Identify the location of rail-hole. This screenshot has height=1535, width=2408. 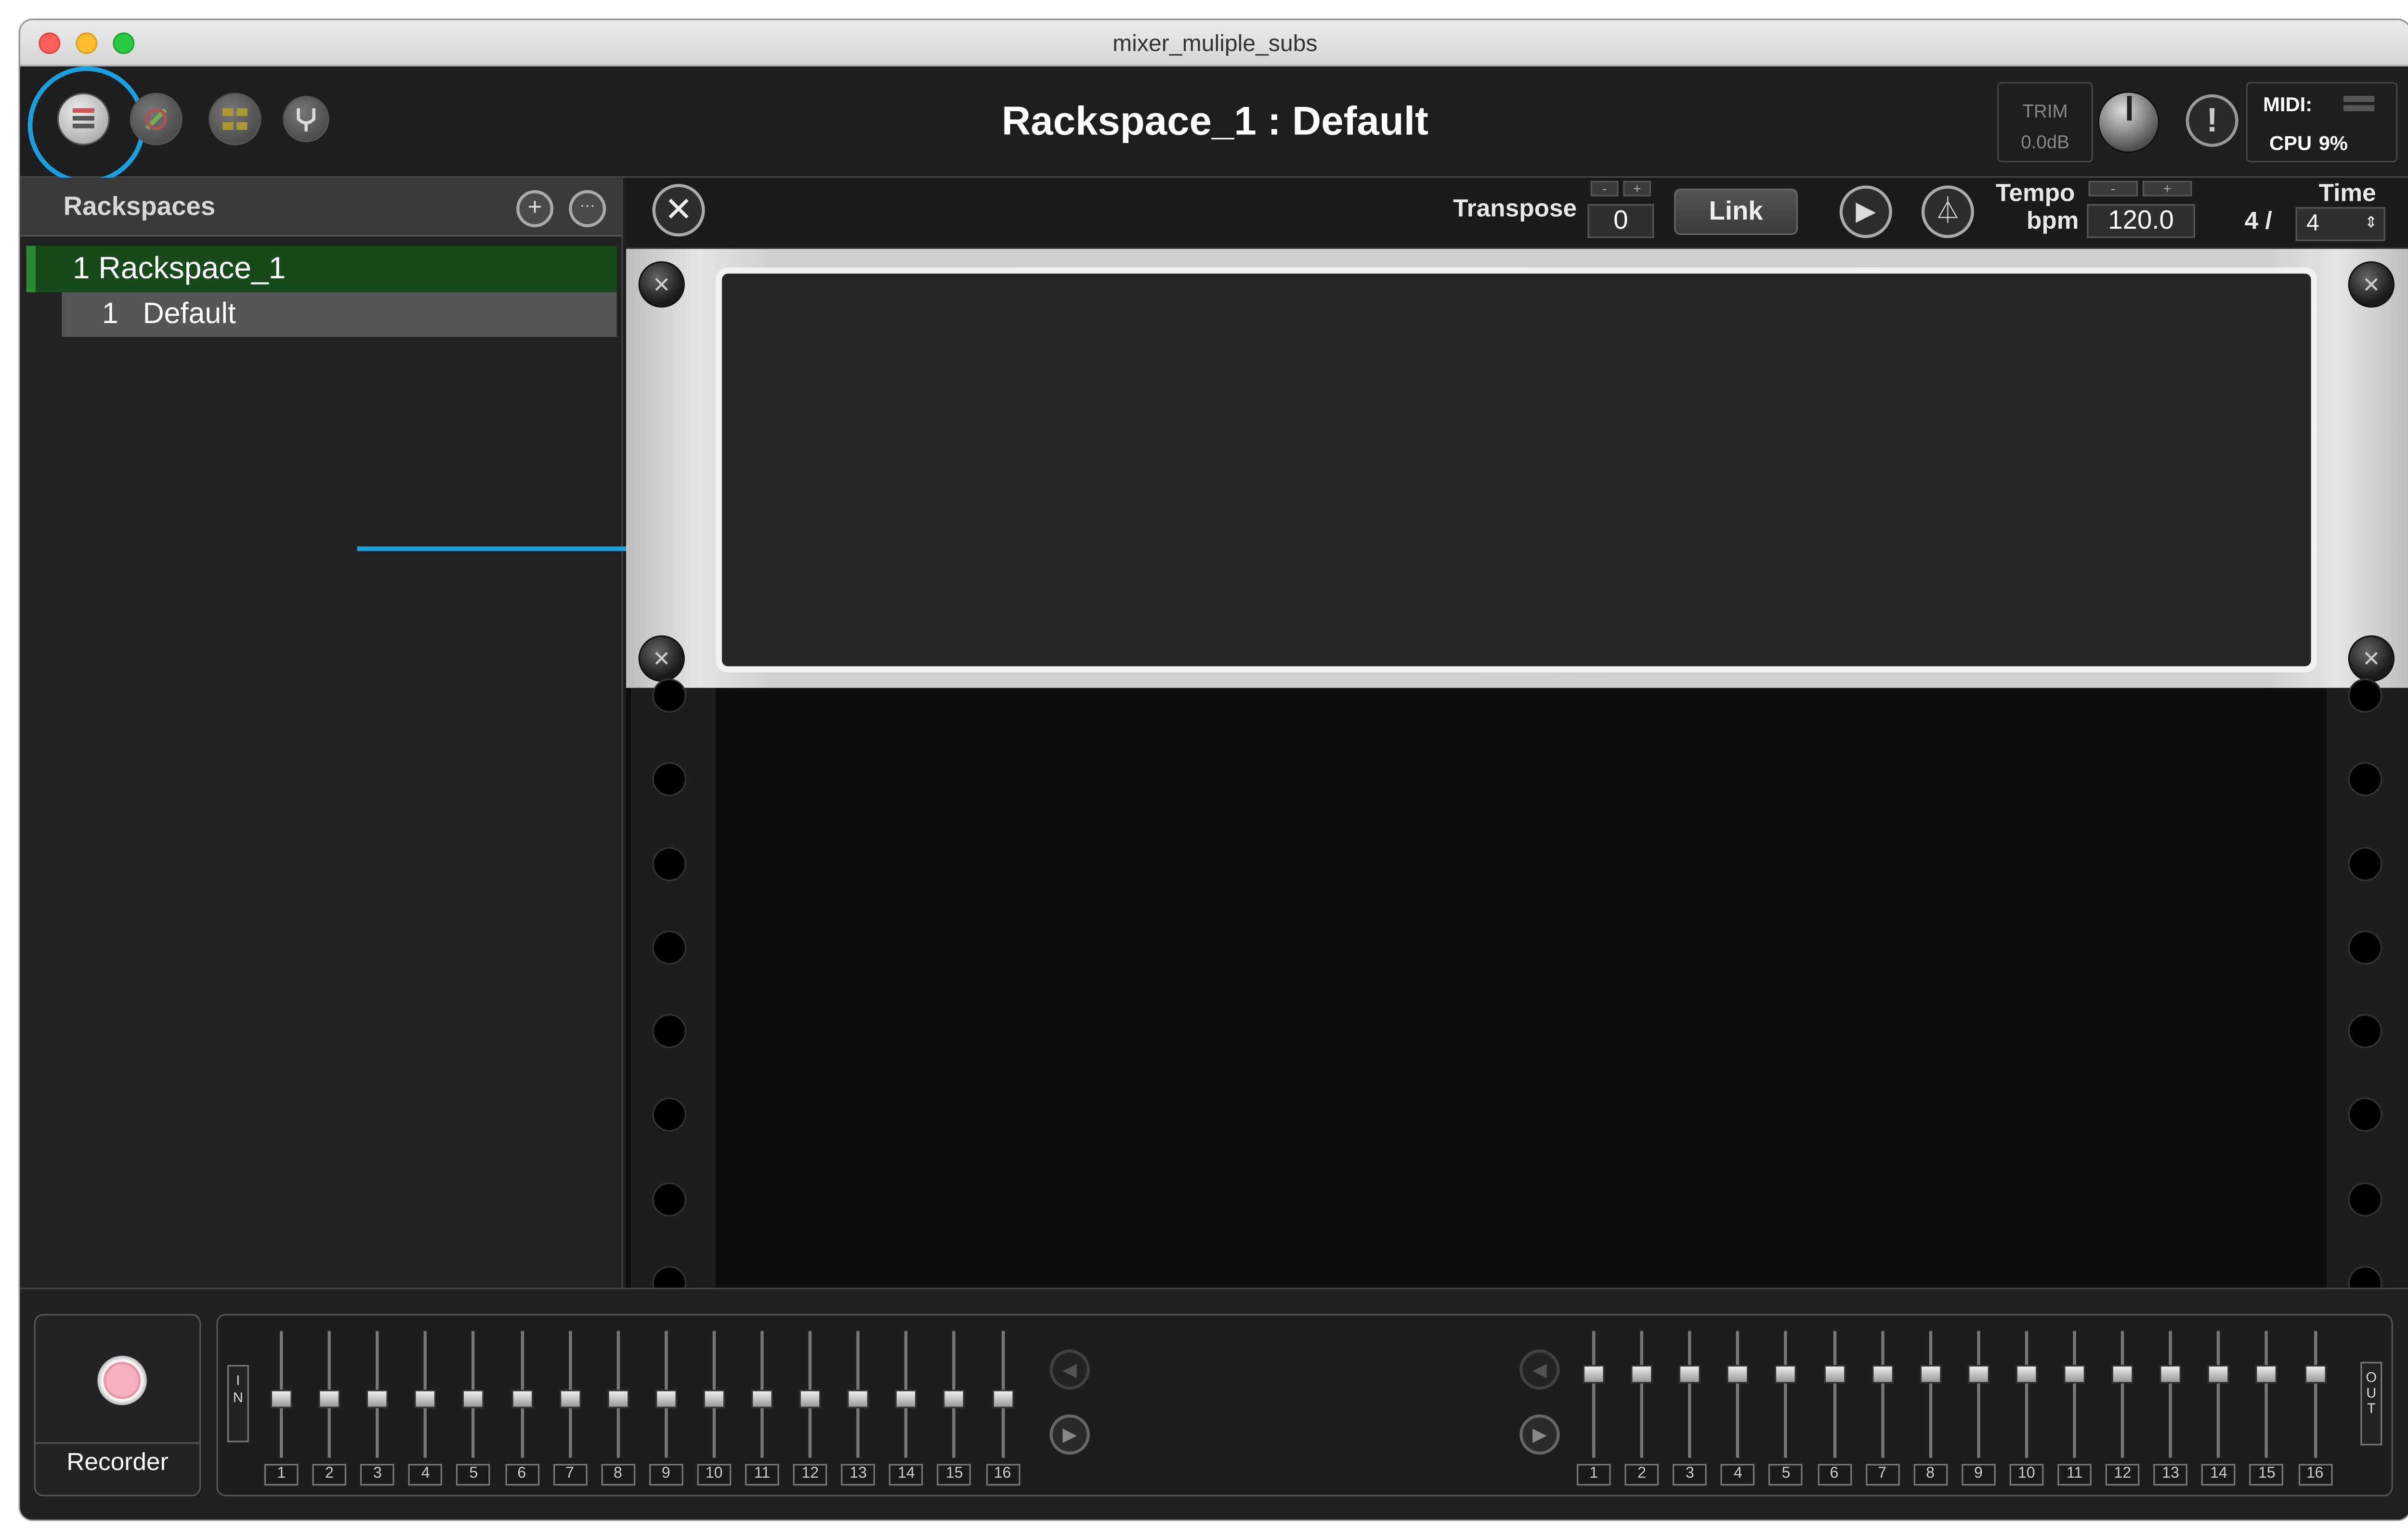
(2365, 1114).